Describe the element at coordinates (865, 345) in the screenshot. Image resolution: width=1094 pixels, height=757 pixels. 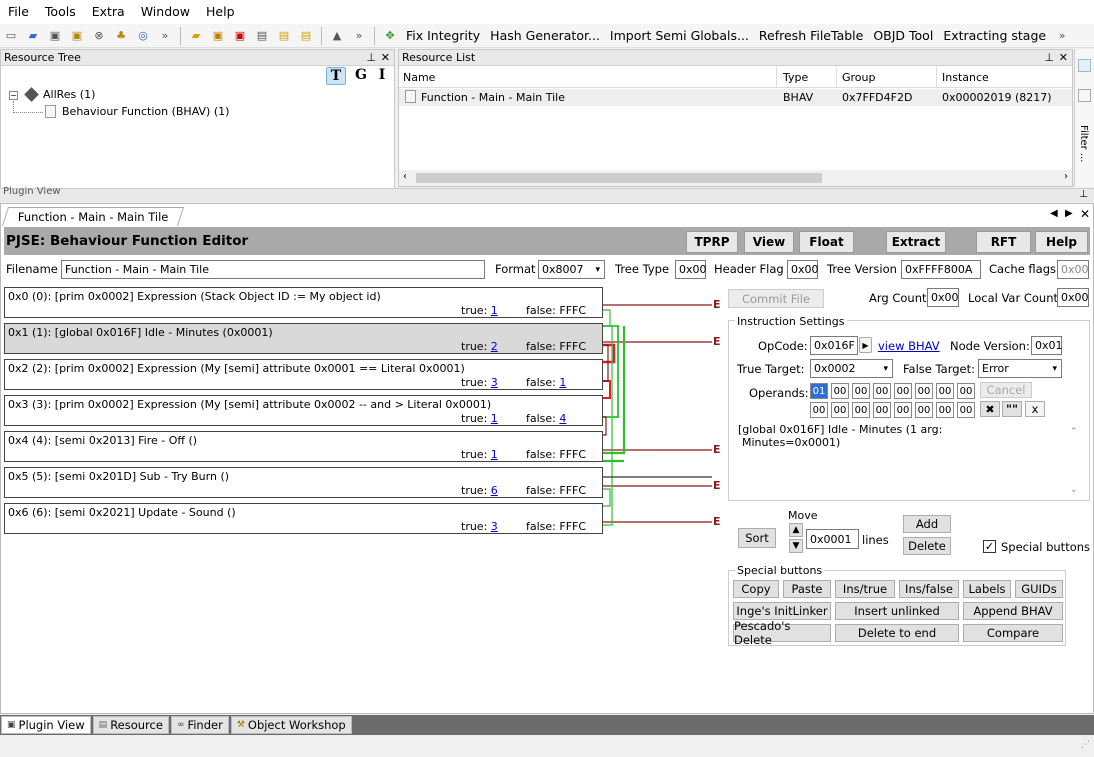
I see `play-icon: ▶` at that location.